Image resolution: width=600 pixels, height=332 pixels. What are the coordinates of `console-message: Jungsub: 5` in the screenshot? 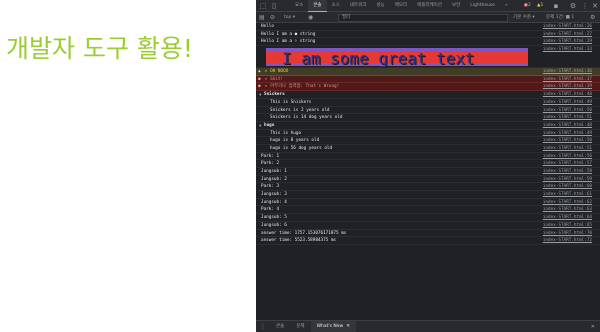 It's located at (274, 218).